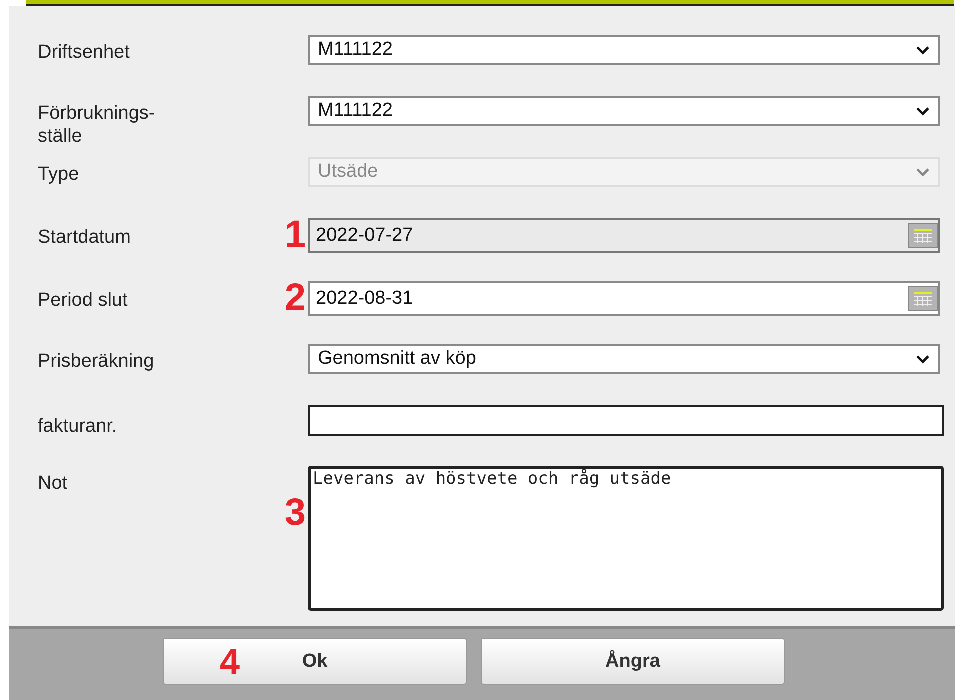 The image size is (962, 700). I want to click on field-label: Startdatum, so click(85, 237).